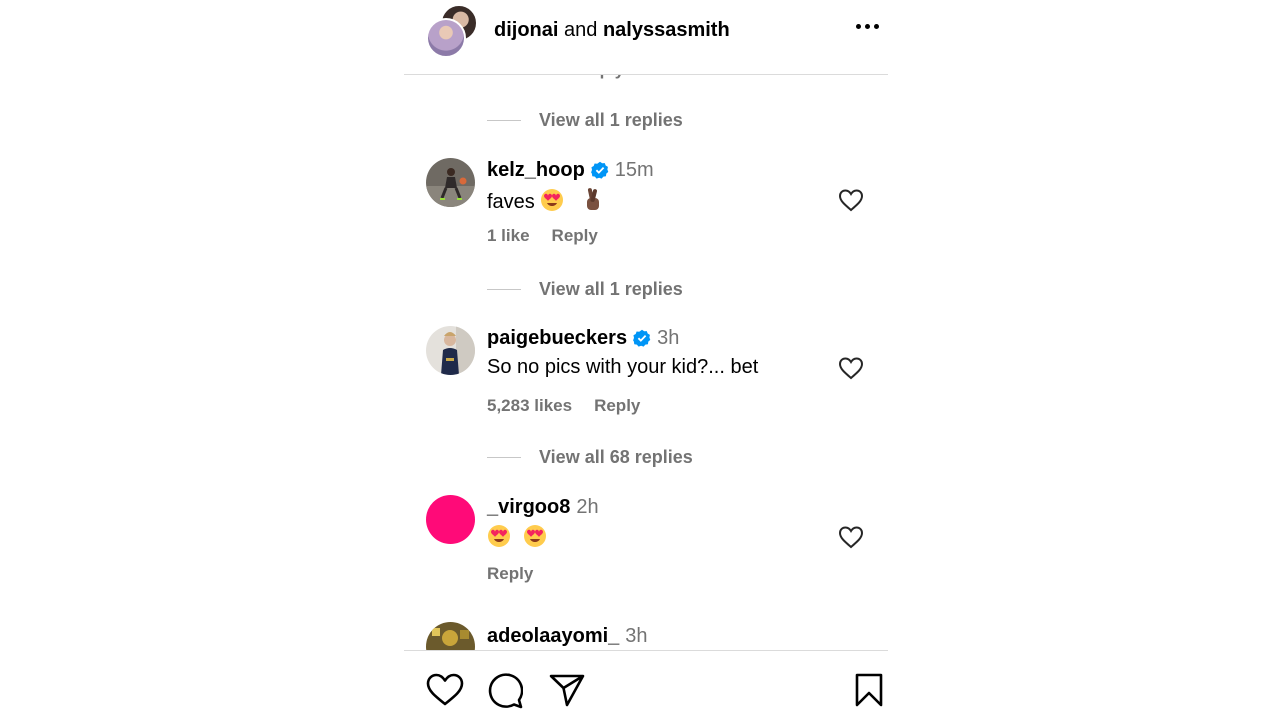 This screenshot has width=1280, height=721. I want to click on comment-meta: 1 like Reply, so click(542, 236).